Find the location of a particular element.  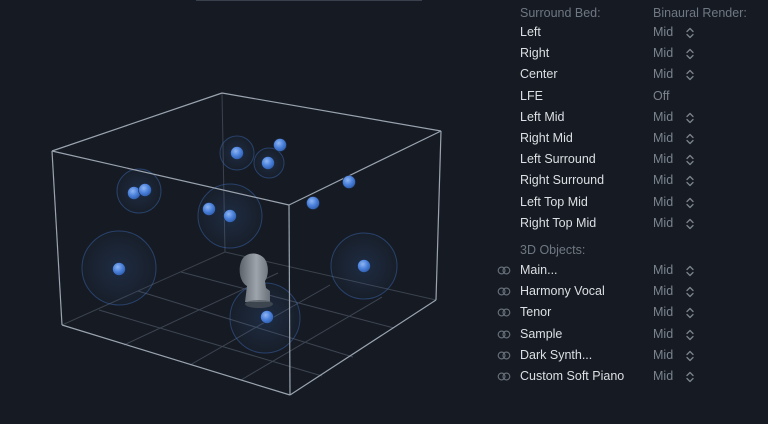

objects-header: 3D Objects: is located at coordinates (553, 250).